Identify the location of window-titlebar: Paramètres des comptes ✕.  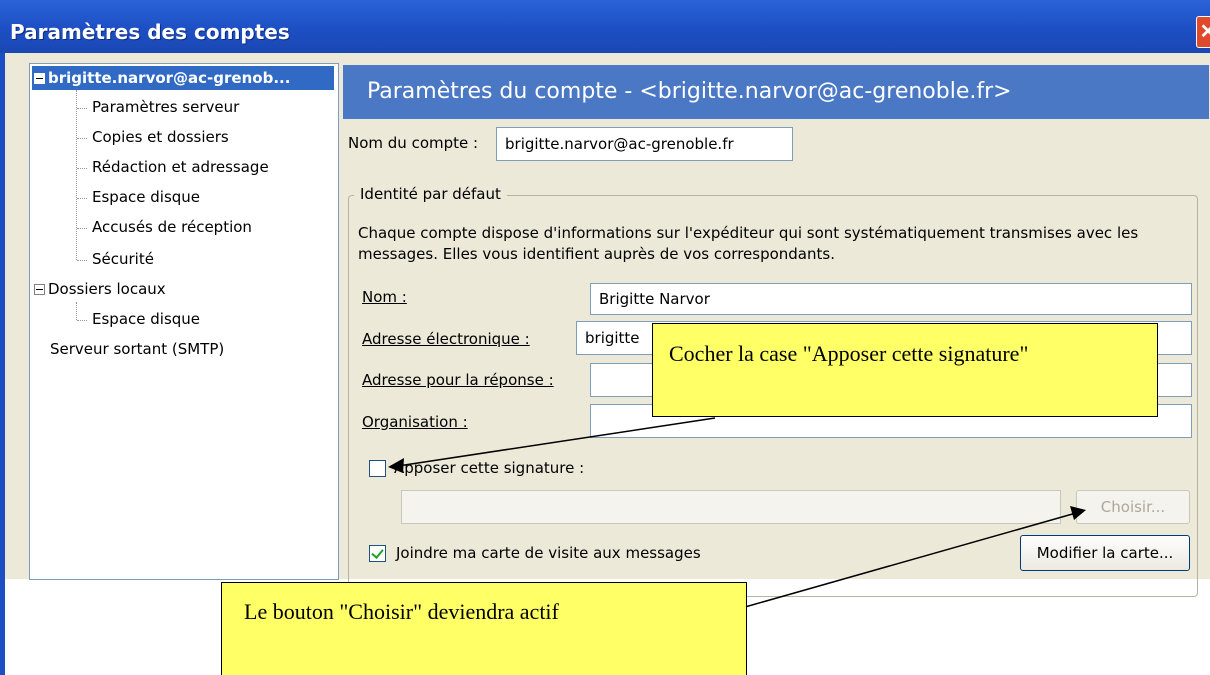
(605, 26).